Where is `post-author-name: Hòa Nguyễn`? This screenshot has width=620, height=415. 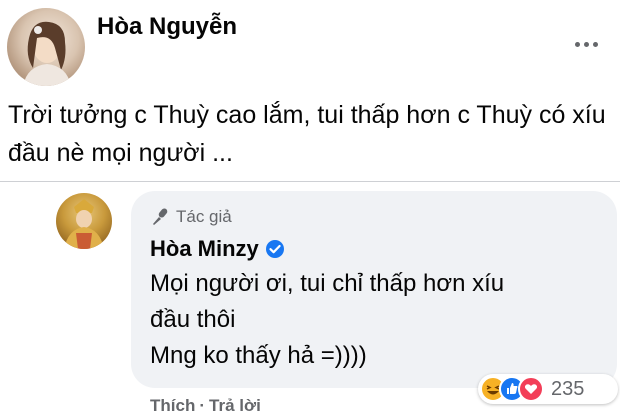 post-author-name: Hòa Nguyễn is located at coordinates (167, 27).